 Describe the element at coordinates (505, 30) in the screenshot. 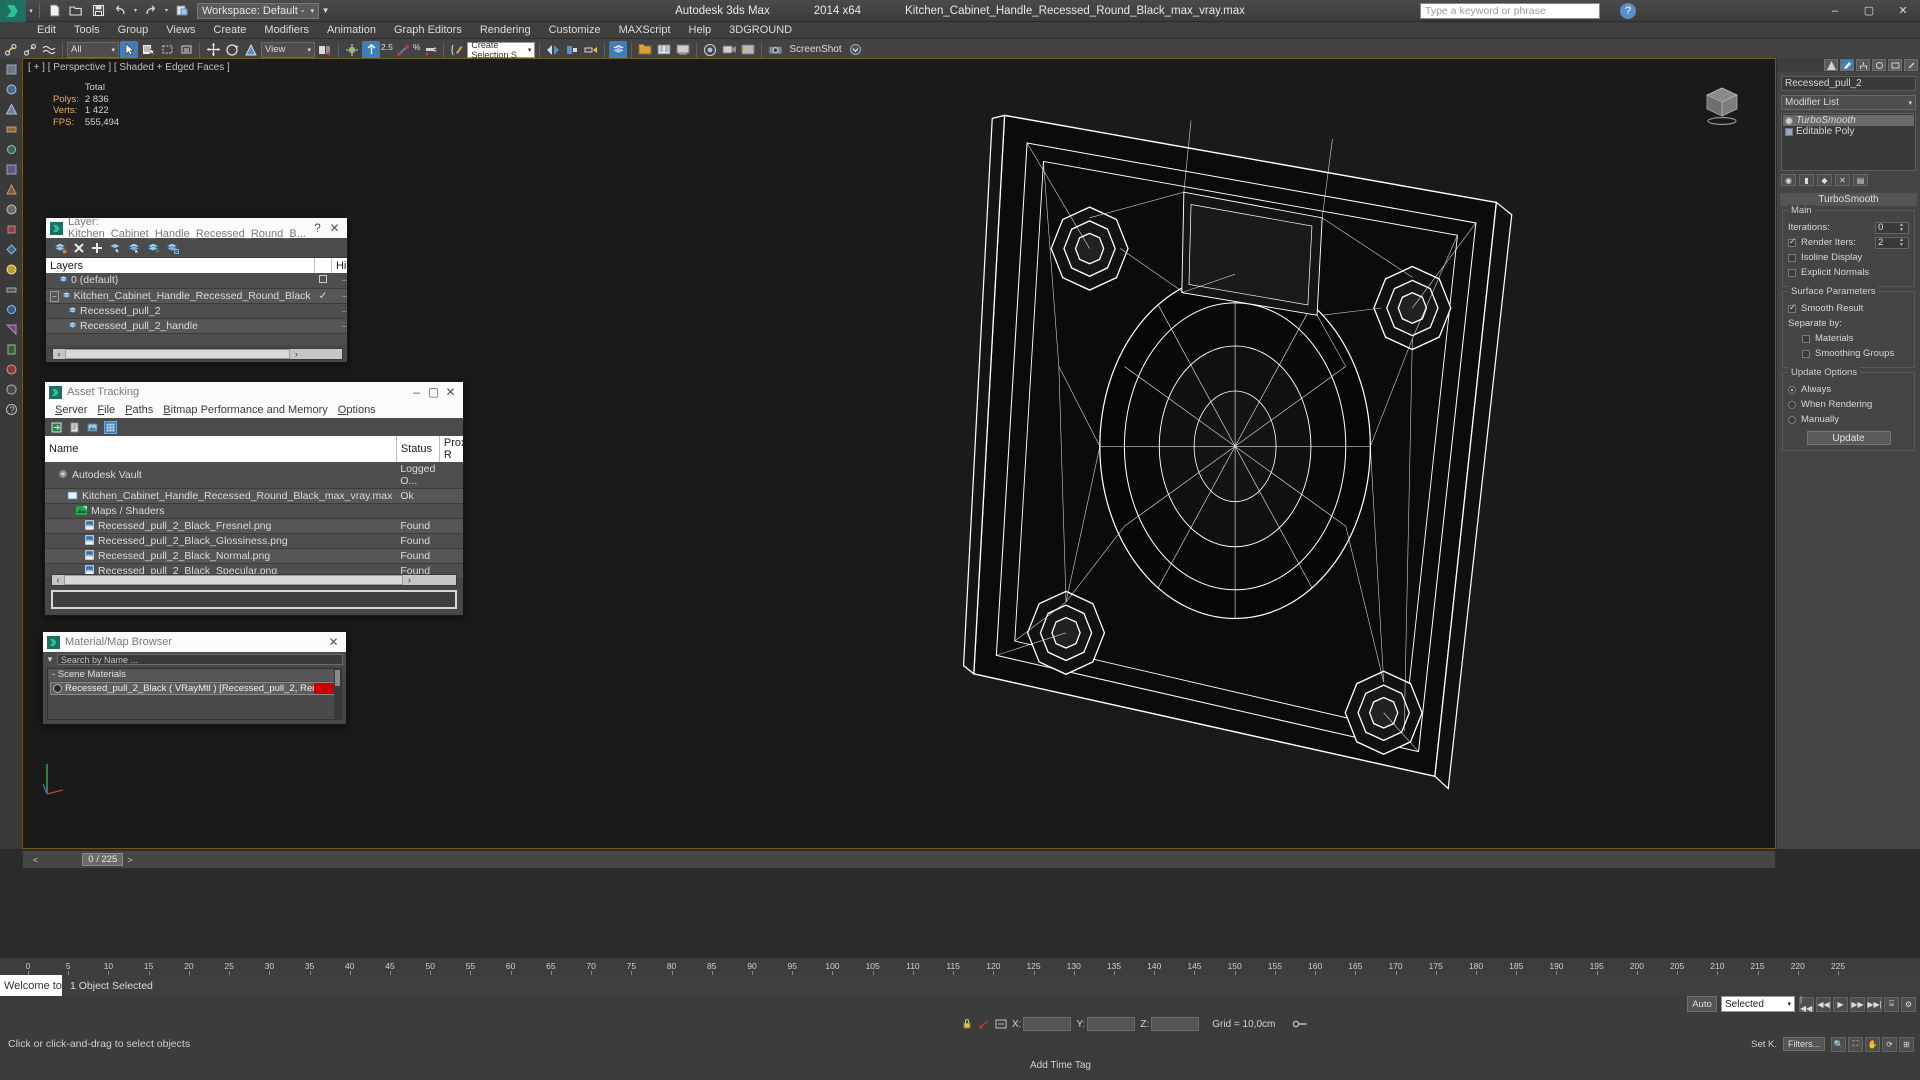

I see `menu-rendering: Rendering` at that location.